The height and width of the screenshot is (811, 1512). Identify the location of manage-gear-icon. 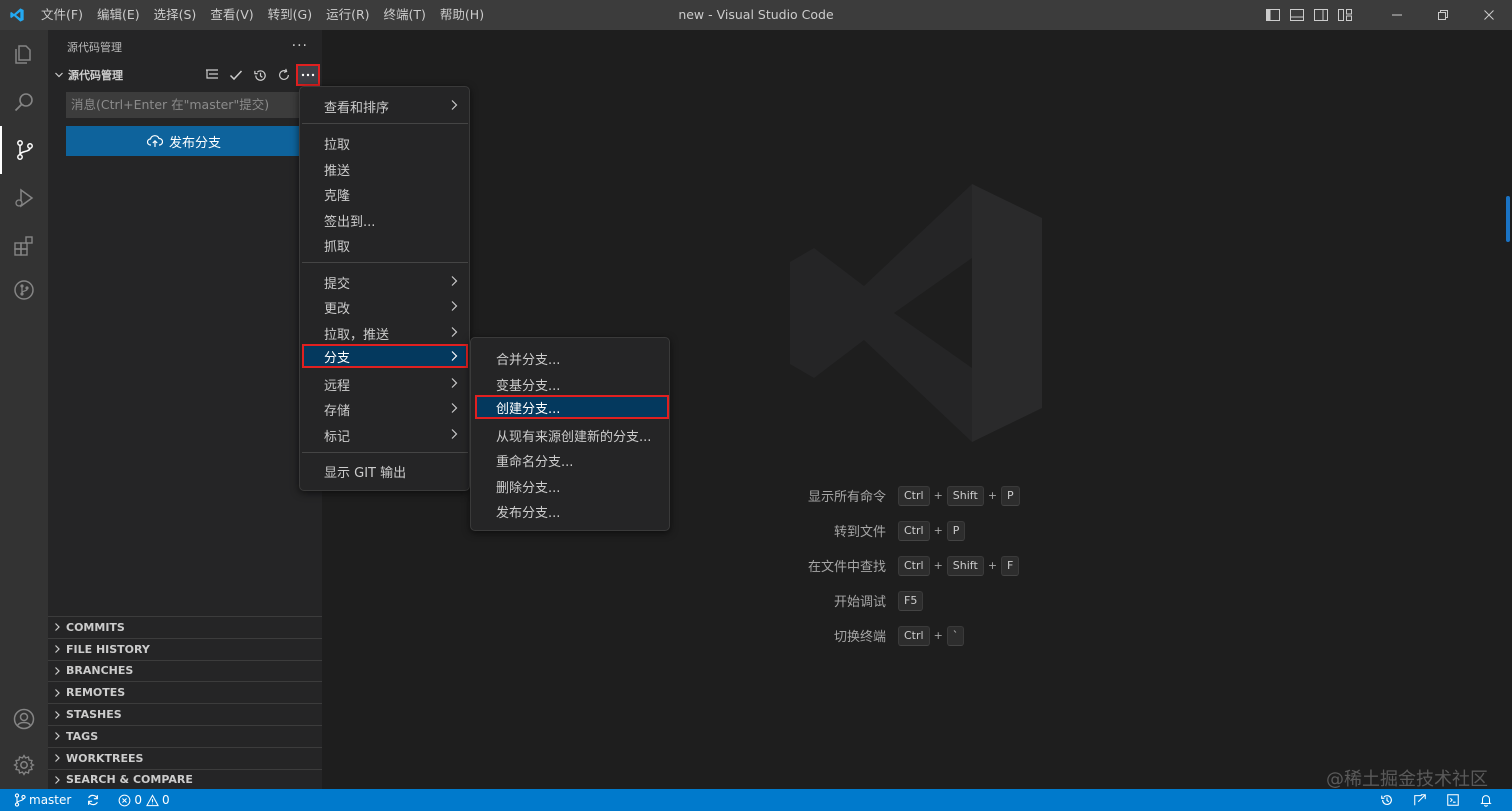
(24, 765).